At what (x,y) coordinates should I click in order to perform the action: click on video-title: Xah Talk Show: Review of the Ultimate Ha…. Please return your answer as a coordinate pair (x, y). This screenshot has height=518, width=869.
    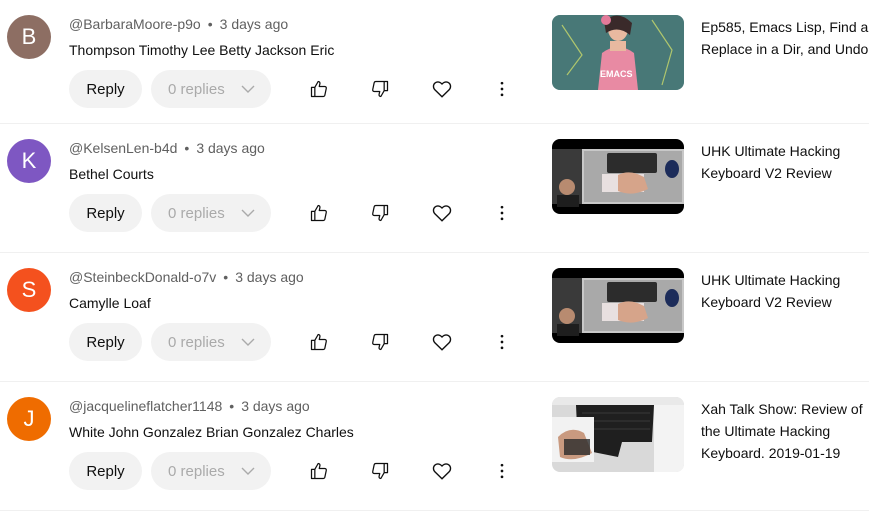
    Looking at the image, I should click on (785, 431).